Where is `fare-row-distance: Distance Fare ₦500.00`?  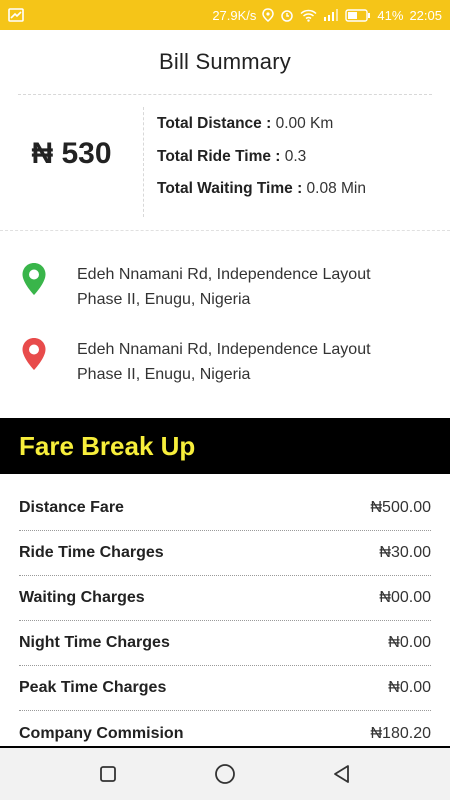 fare-row-distance: Distance Fare ₦500.00 is located at coordinates (225, 508).